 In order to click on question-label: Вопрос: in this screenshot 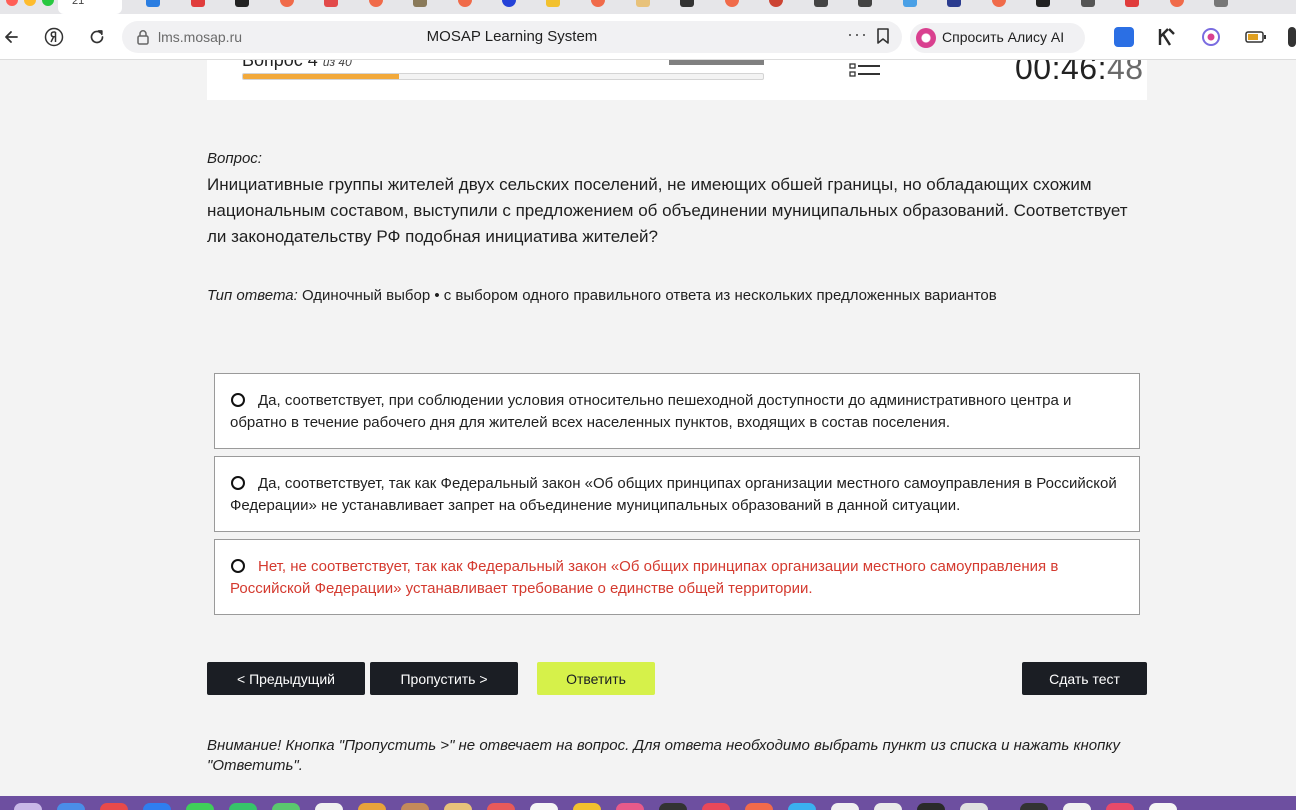, I will do `click(234, 158)`.